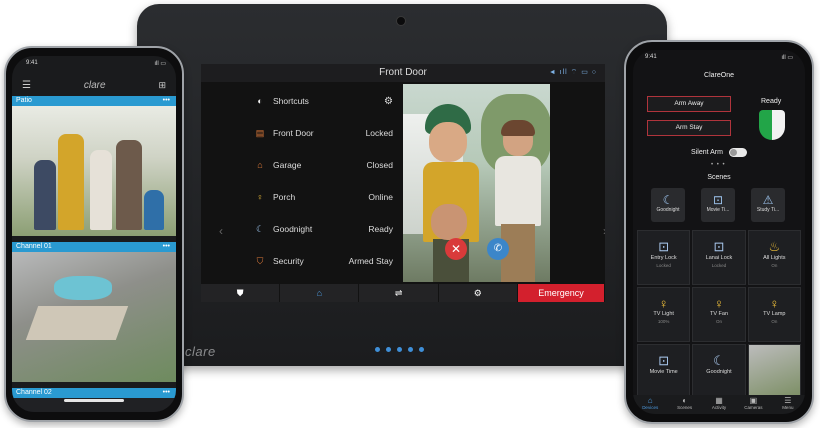 The height and width of the screenshot is (428, 820). I want to click on tile-label: Lanai Lock, so click(719, 258).